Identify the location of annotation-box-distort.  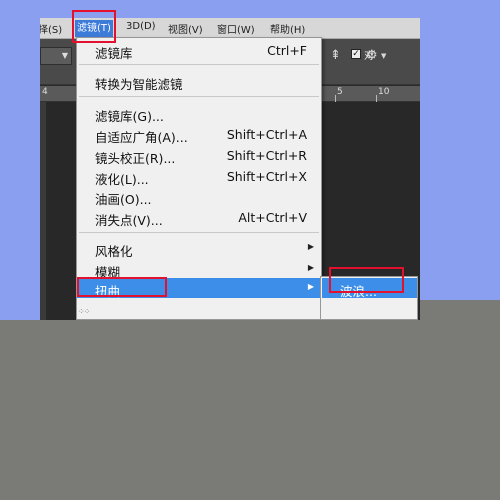
(122, 287).